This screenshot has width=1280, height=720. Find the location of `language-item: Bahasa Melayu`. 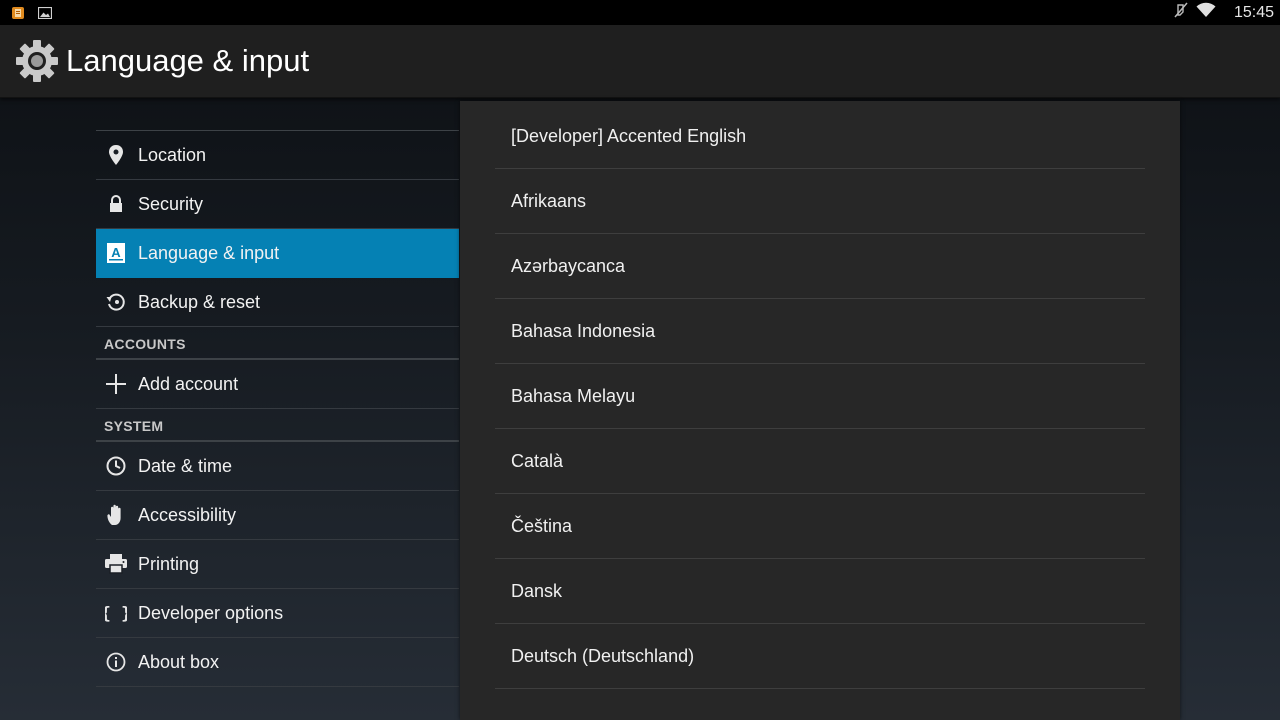

language-item: Bahasa Melayu is located at coordinates (820, 396).